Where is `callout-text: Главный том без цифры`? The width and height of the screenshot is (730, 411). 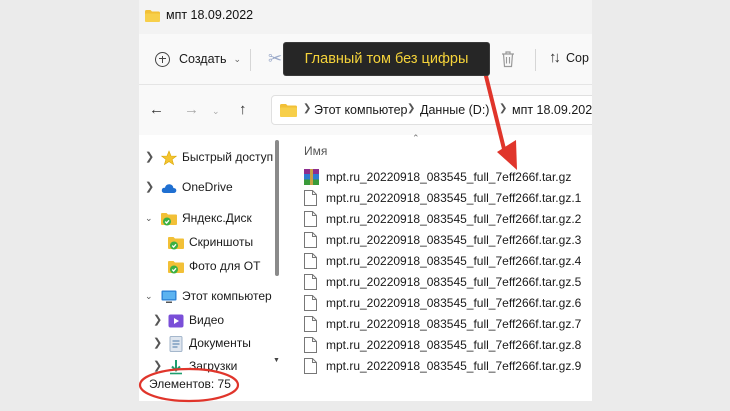 callout-text: Главный том без цифры is located at coordinates (386, 59).